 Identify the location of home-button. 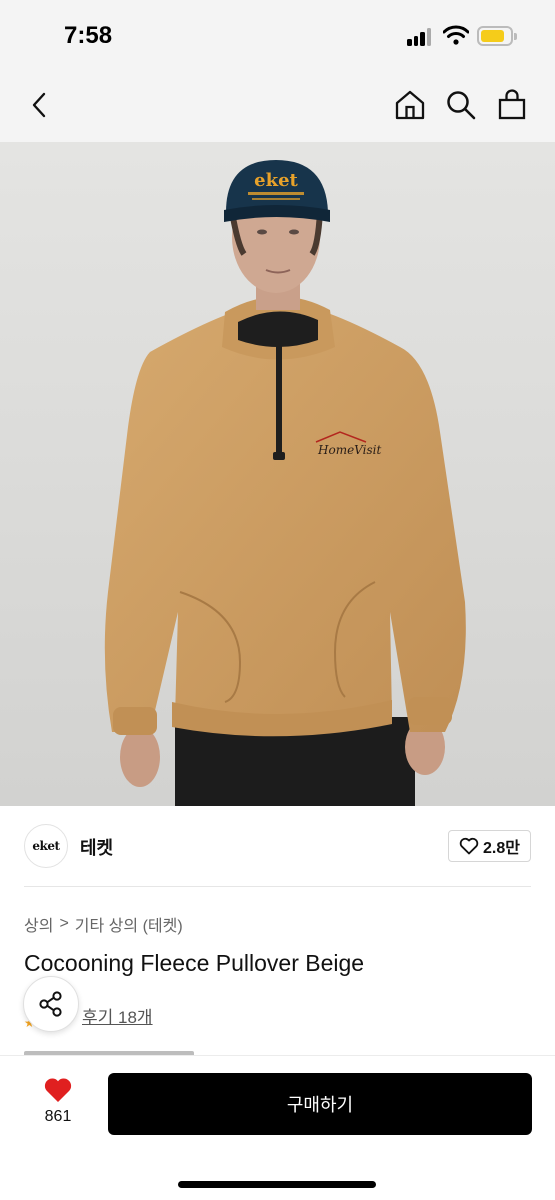
(410, 105).